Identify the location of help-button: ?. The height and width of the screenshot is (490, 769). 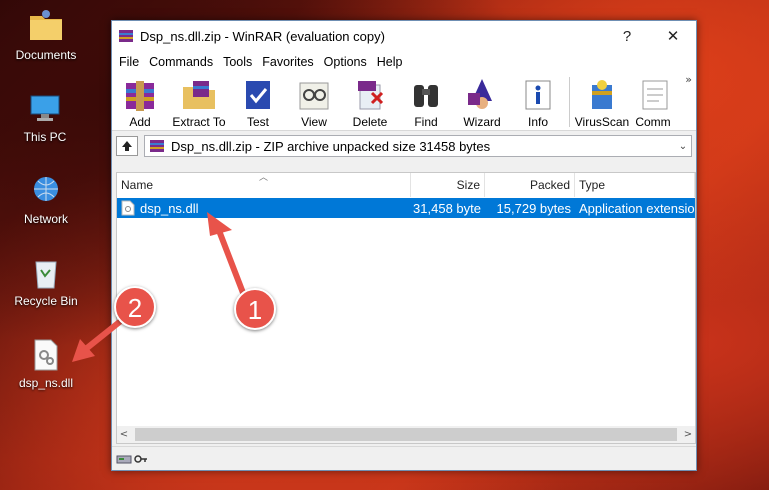
(627, 36).